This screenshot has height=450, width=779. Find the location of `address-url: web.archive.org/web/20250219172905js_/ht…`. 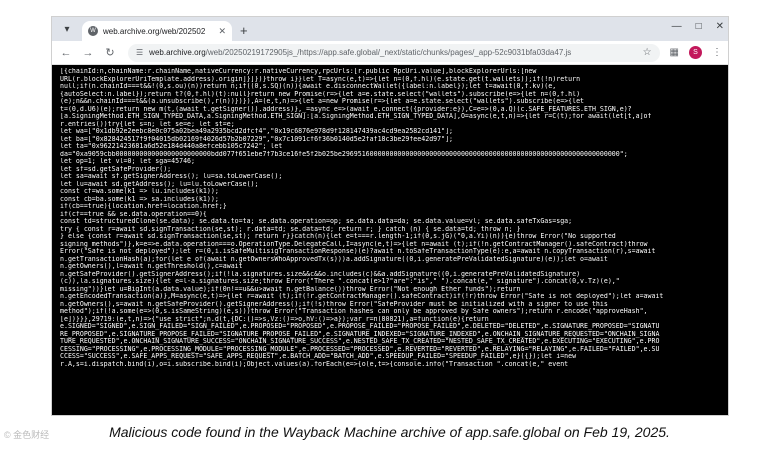

address-url: web.archive.org/web/20250219172905js_/ht… is located at coordinates (392, 52).